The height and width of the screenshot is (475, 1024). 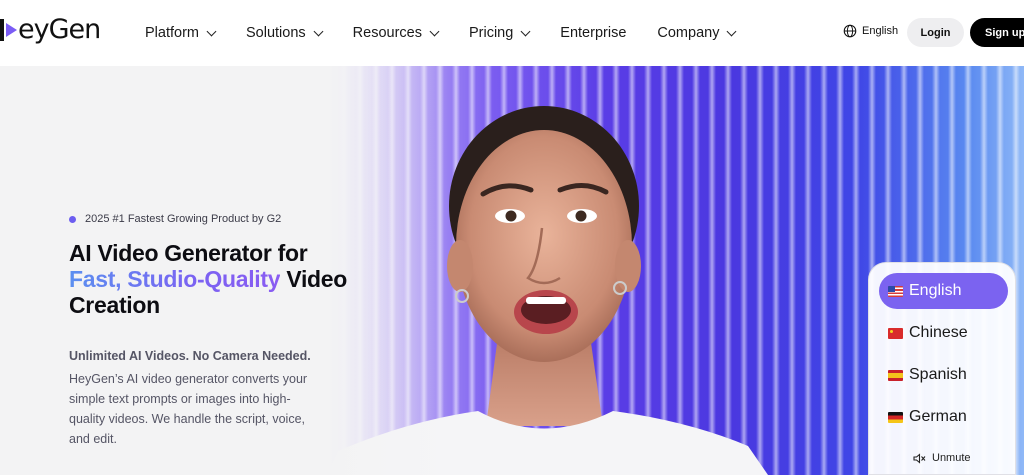 I want to click on de-flag-icon, so click(x=895, y=417).